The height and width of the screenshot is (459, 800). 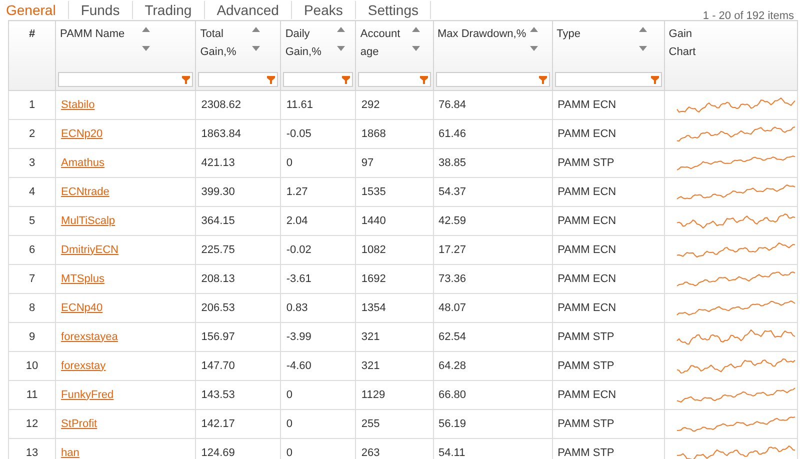 I want to click on table-cell-text: 292, so click(x=370, y=104).